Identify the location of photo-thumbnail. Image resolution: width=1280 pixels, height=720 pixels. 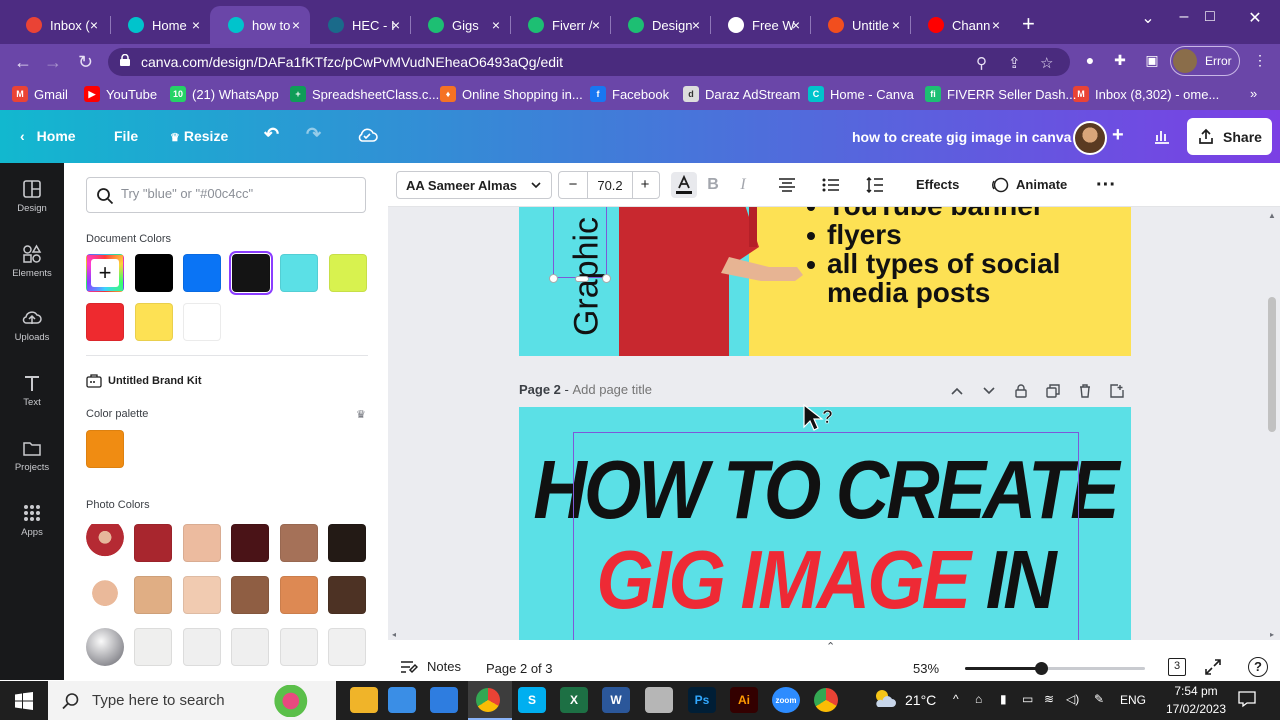
(105, 543).